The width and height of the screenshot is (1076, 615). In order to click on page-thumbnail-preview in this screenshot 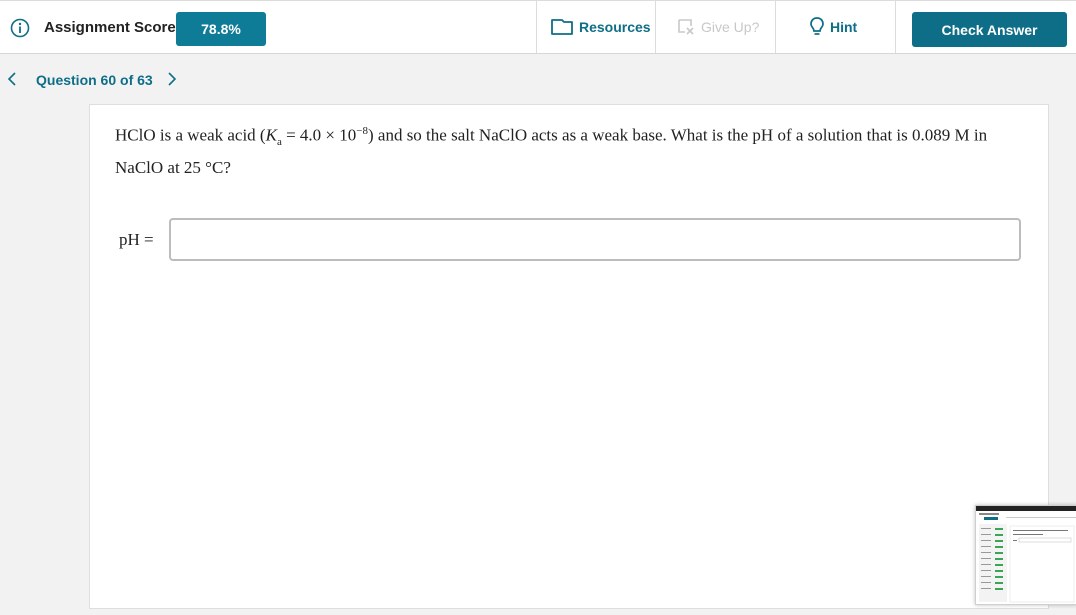, I will do `click(1025, 555)`.